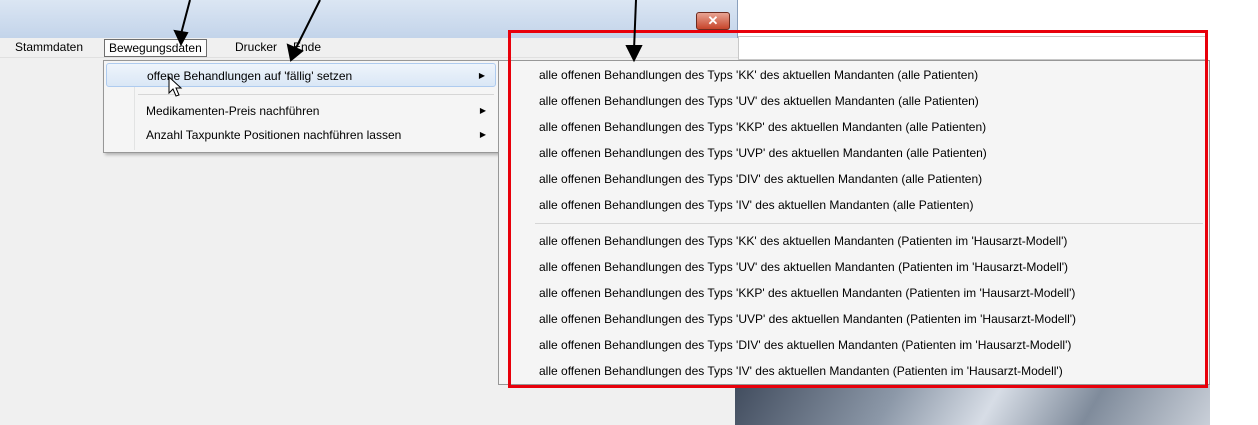 Image resolution: width=1258 pixels, height=425 pixels. I want to click on menu-drucker: Drucker, so click(256, 48).